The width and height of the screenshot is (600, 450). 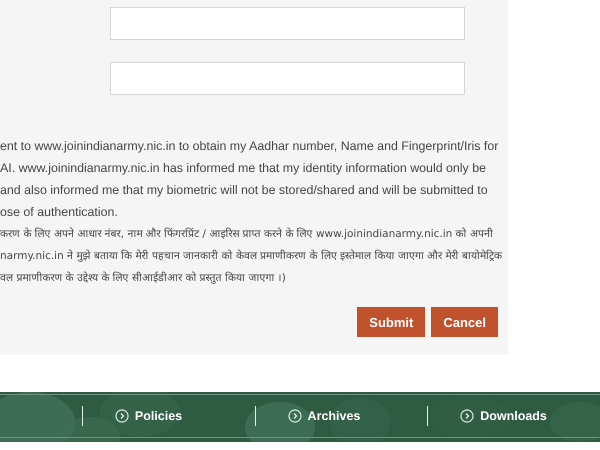 What do you see at coordinates (251, 256) in the screenshot?
I see `consent-text: narmy.nic.in ने मुझे बताया कि मेरी पहचान जानकारी को केवल प्रमाणीकरण के लिए इस्तेमाल किया जाएगा और मेरी बायोमेट्रिक` at bounding box center [251, 256].